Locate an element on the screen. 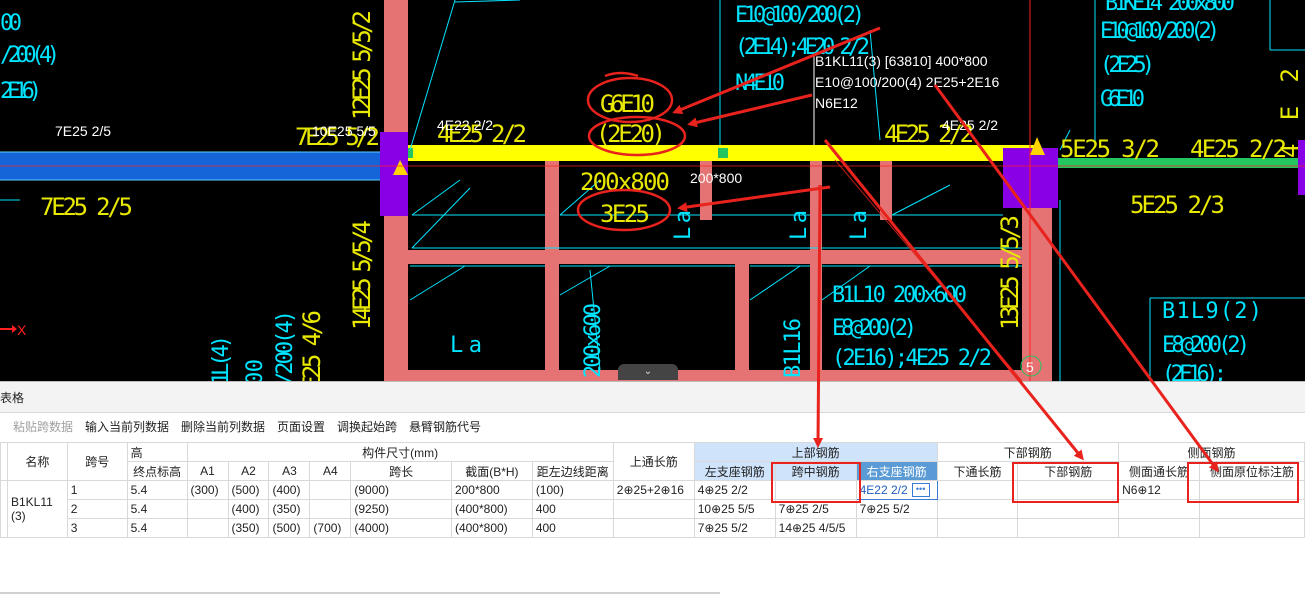  cad-text-la-2: La is located at coordinates (683, 225).